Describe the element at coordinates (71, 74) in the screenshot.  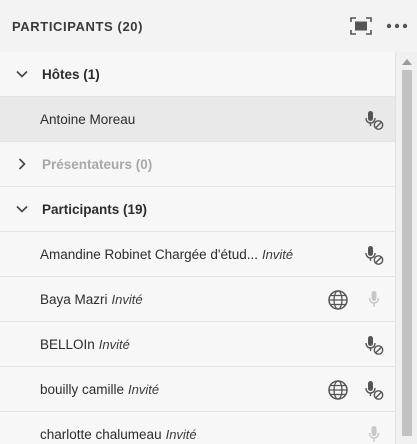
I see `section-label: Hôtes (1)` at that location.